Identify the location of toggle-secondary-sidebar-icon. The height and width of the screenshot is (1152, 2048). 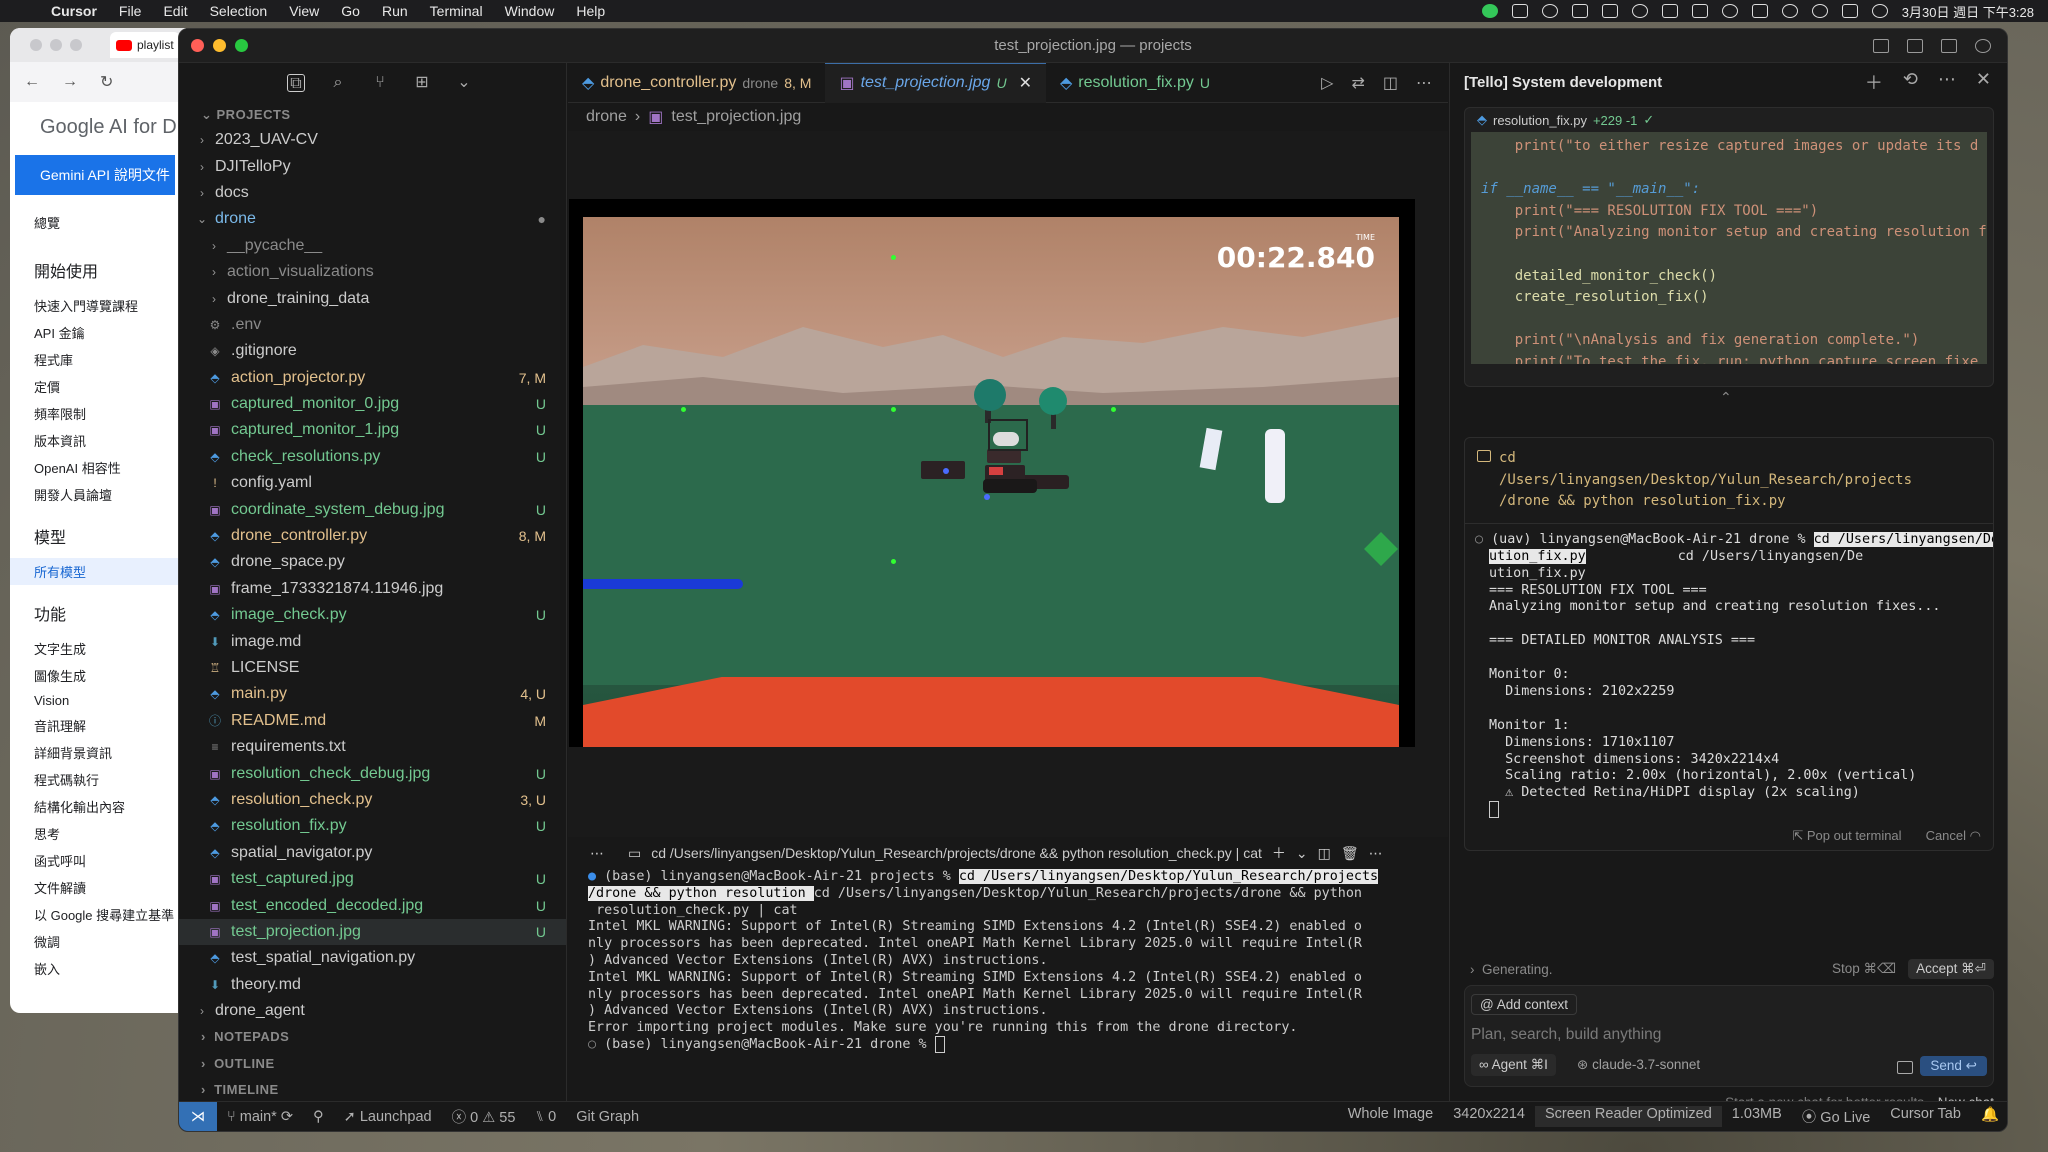
(1949, 45).